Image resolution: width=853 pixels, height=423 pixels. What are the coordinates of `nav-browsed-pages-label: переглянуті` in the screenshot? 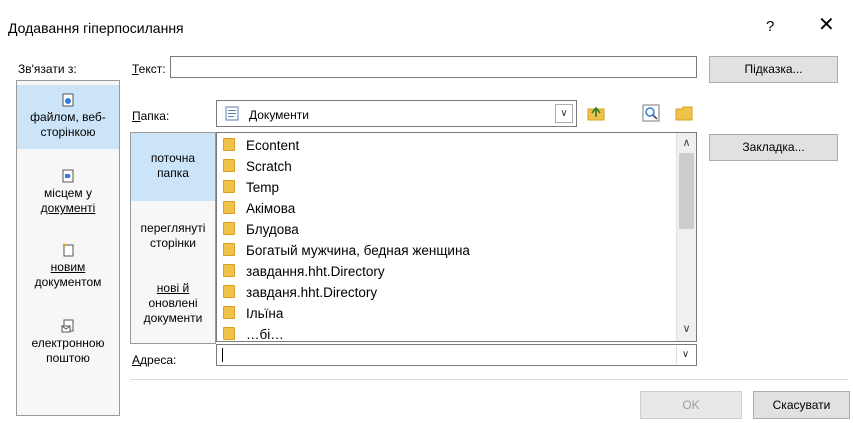 It's located at (173, 228).